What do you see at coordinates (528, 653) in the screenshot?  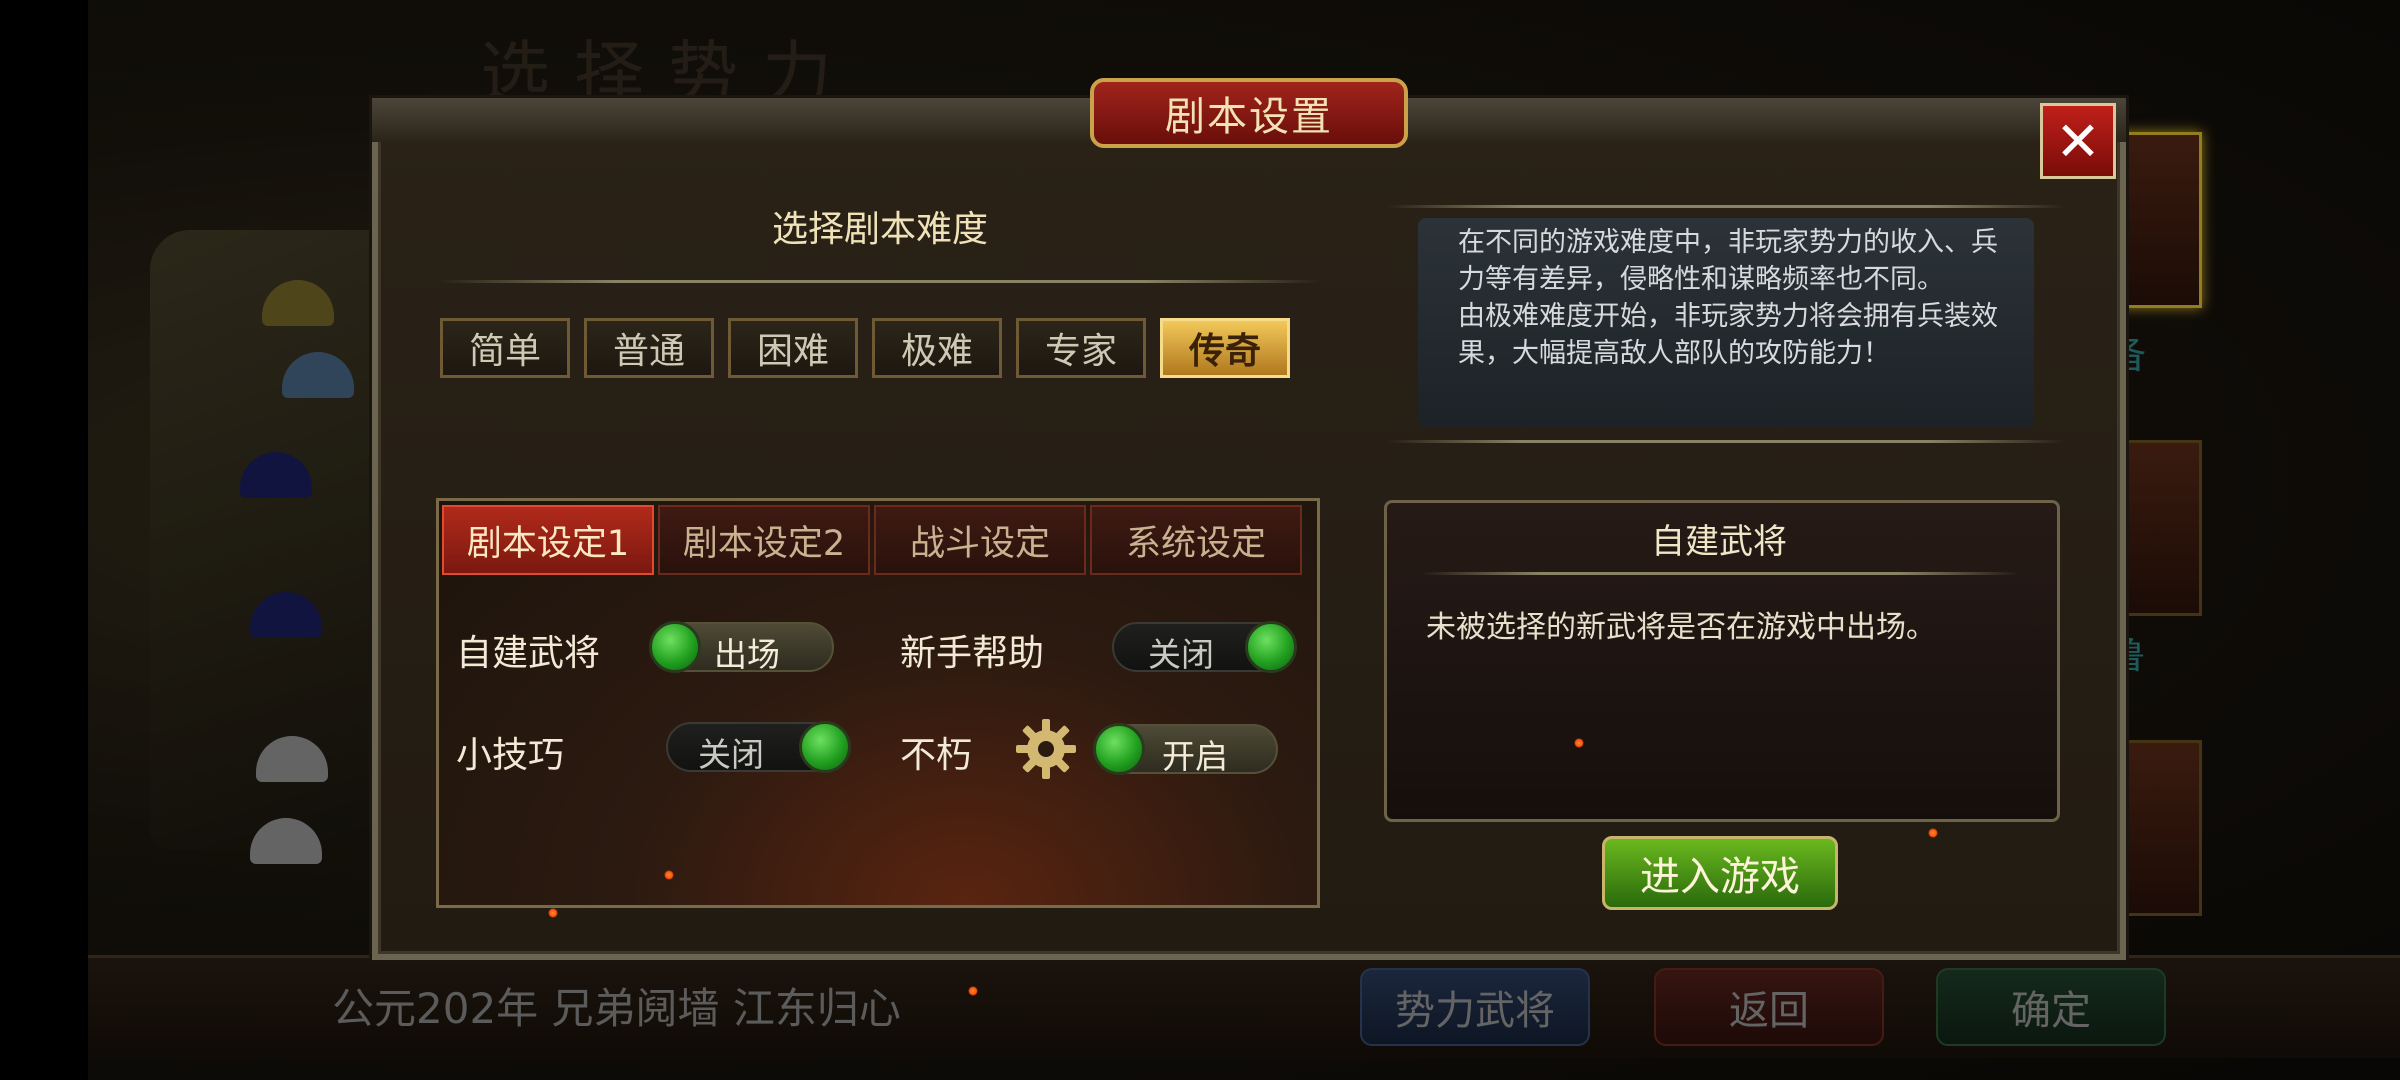 I see `option-label: 自建武将` at bounding box center [528, 653].